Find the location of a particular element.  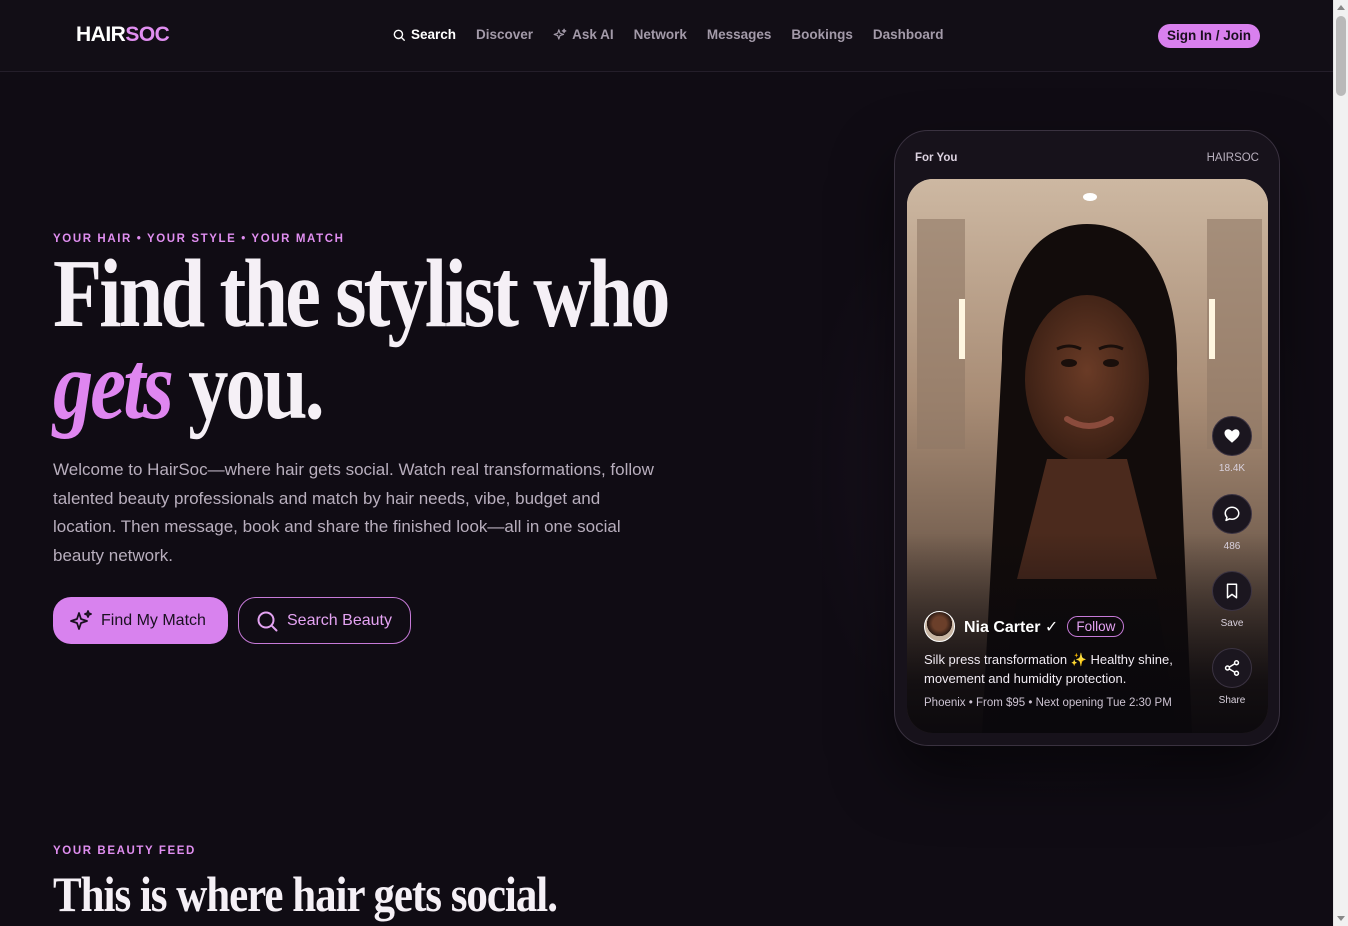

like-action: 18.4K is located at coordinates (1232, 445).